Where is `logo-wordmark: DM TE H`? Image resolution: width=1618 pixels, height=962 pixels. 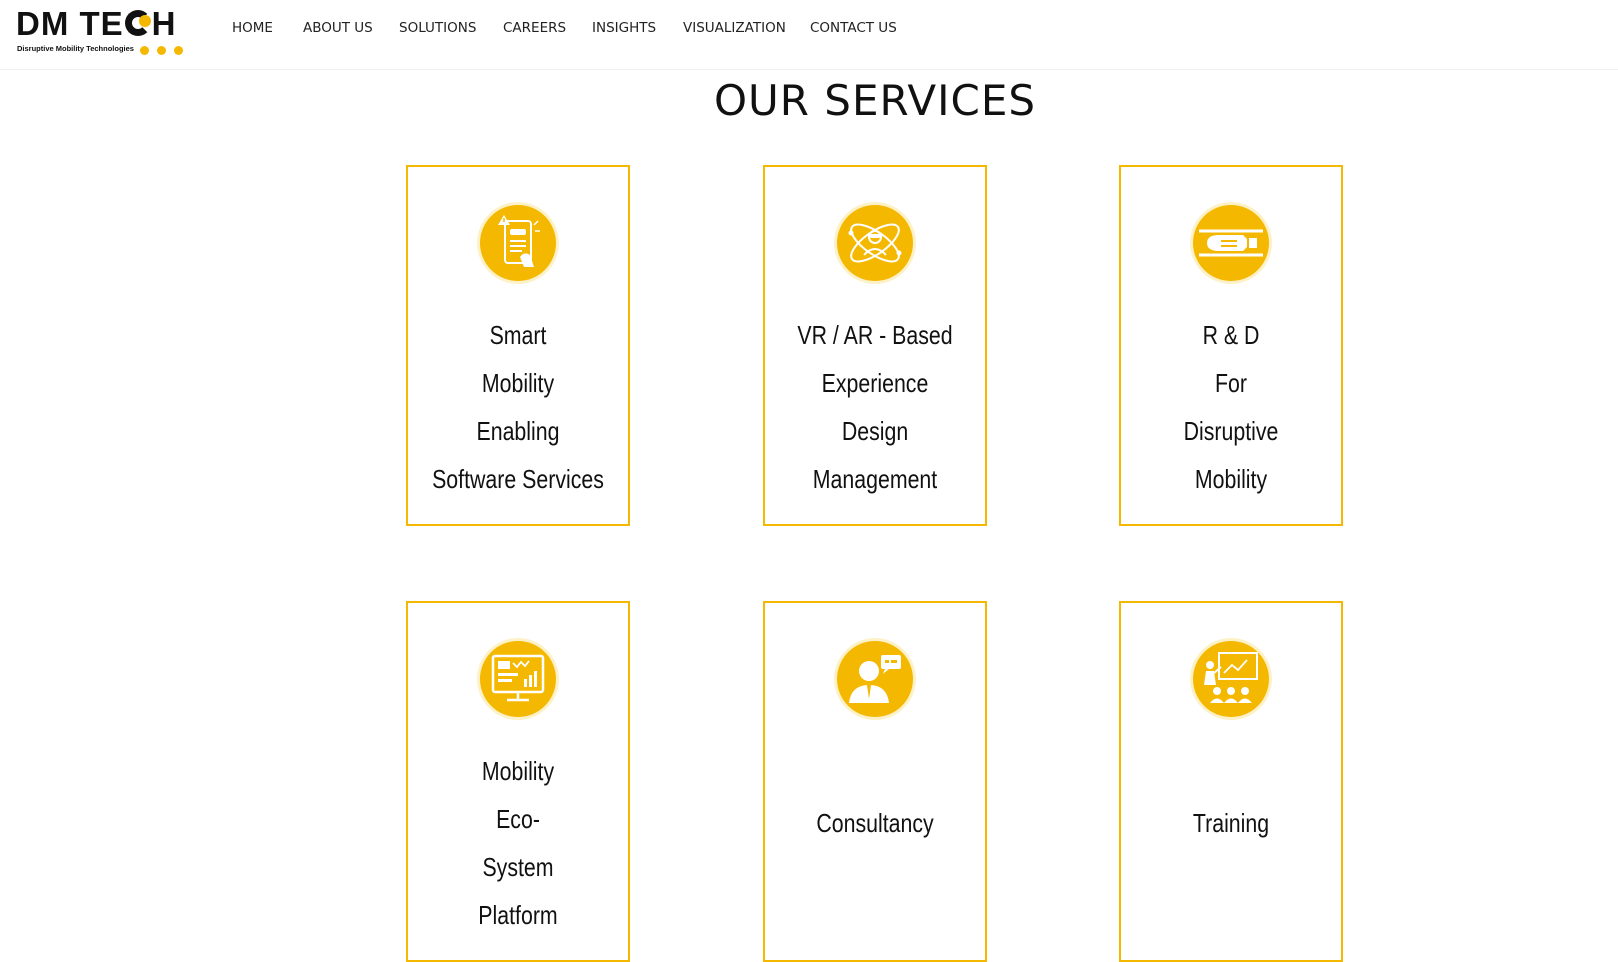 logo-wordmark: DM TE H is located at coordinates (96, 23).